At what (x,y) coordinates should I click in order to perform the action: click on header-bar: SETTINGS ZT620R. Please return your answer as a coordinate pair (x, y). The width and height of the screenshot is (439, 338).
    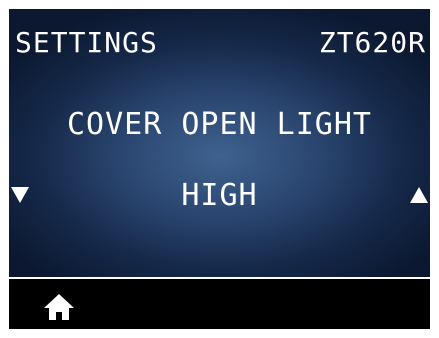
    Looking at the image, I should click on (219, 43).